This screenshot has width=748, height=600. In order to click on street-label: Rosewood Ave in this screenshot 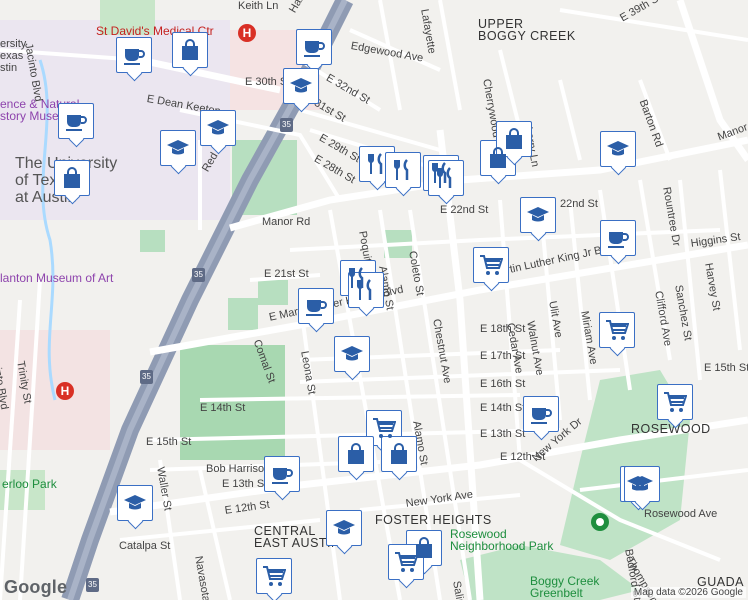, I will do `click(681, 514)`.